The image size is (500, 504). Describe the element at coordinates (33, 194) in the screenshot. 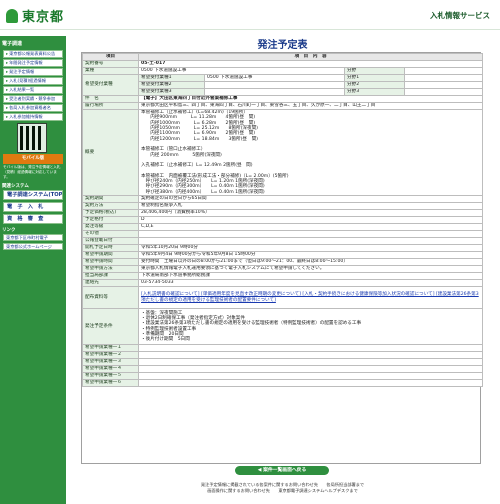

I see `e-procurement-top-button: 電子調達システム(TOP)` at that location.